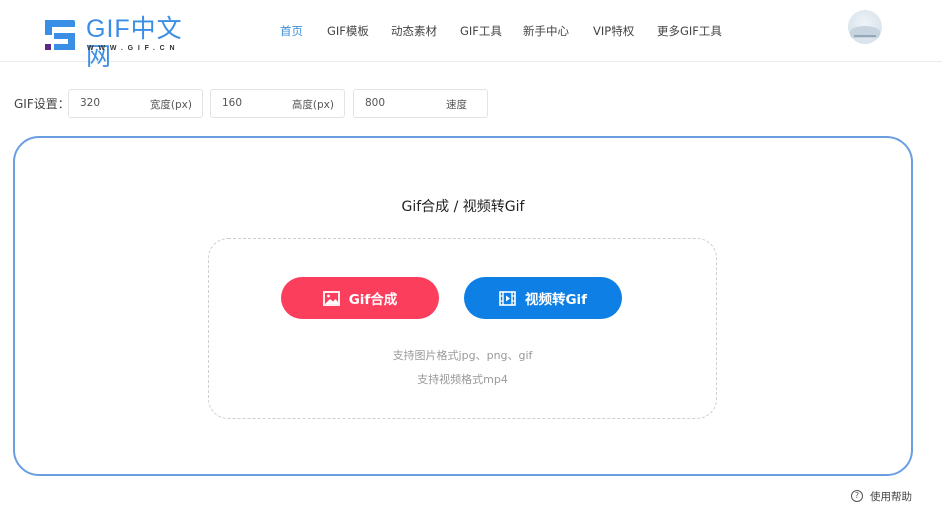 The image size is (942, 518). What do you see at coordinates (865, 36) in the screenshot?
I see `avatar-caption` at bounding box center [865, 36].